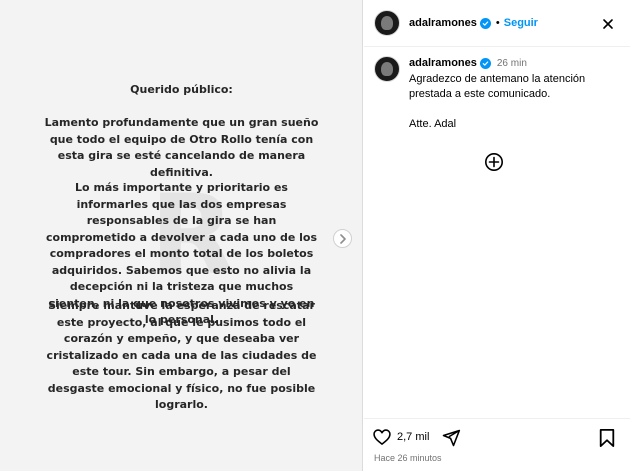 The height and width of the screenshot is (471, 630). I want to click on share-icon, so click(451, 438).